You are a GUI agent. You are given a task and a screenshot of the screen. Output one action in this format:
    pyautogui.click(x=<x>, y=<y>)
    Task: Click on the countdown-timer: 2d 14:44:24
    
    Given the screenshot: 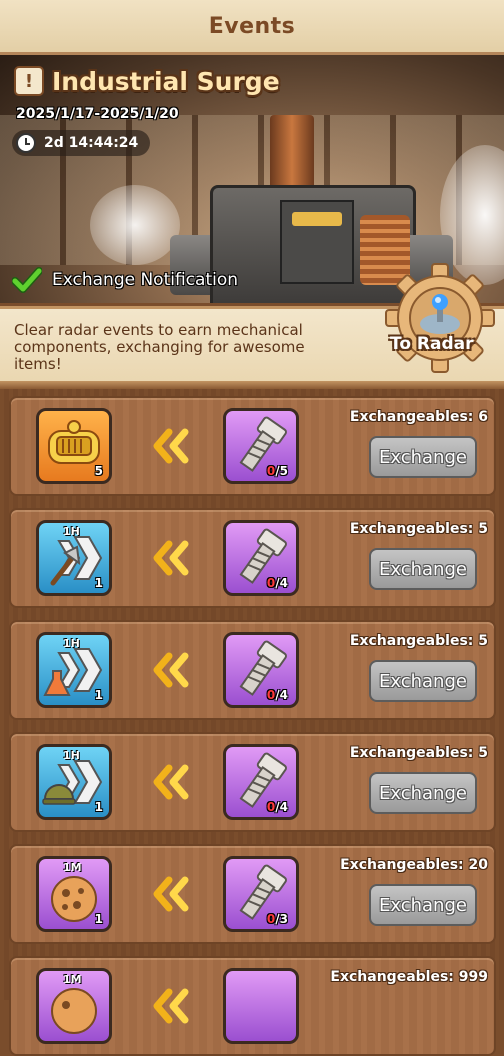 What is the action you would take?
    pyautogui.click(x=81, y=143)
    